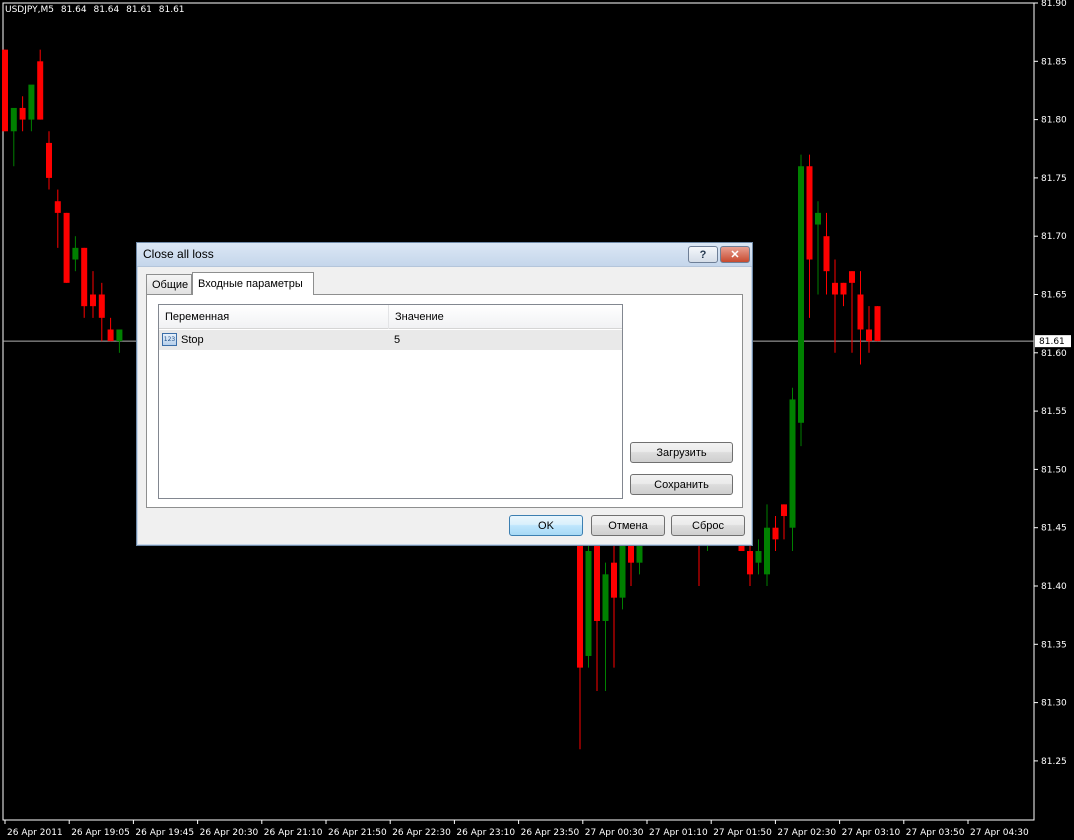 This screenshot has width=1074, height=840. What do you see at coordinates (357, 833) in the screenshot?
I see `x-tick-label: 26 Apr 21:50` at bounding box center [357, 833].